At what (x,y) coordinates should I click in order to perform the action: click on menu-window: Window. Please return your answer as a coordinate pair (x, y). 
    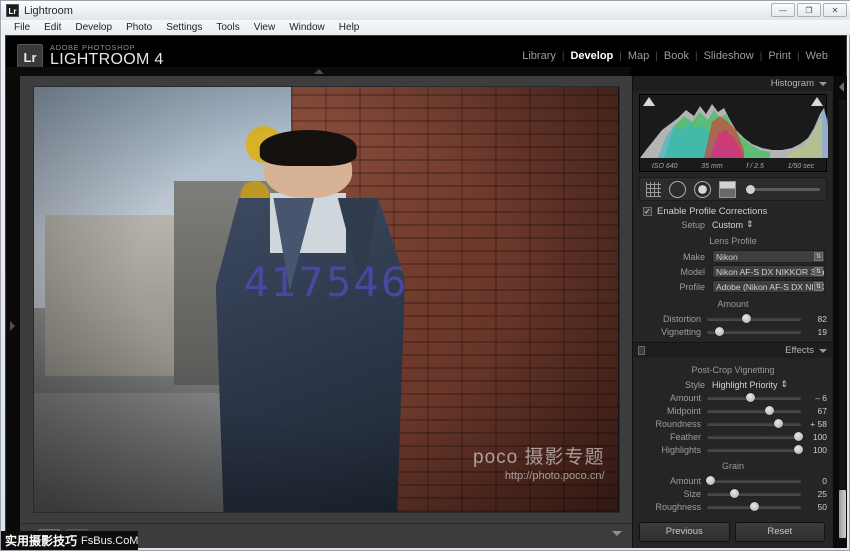
    Looking at the image, I should click on (307, 27).